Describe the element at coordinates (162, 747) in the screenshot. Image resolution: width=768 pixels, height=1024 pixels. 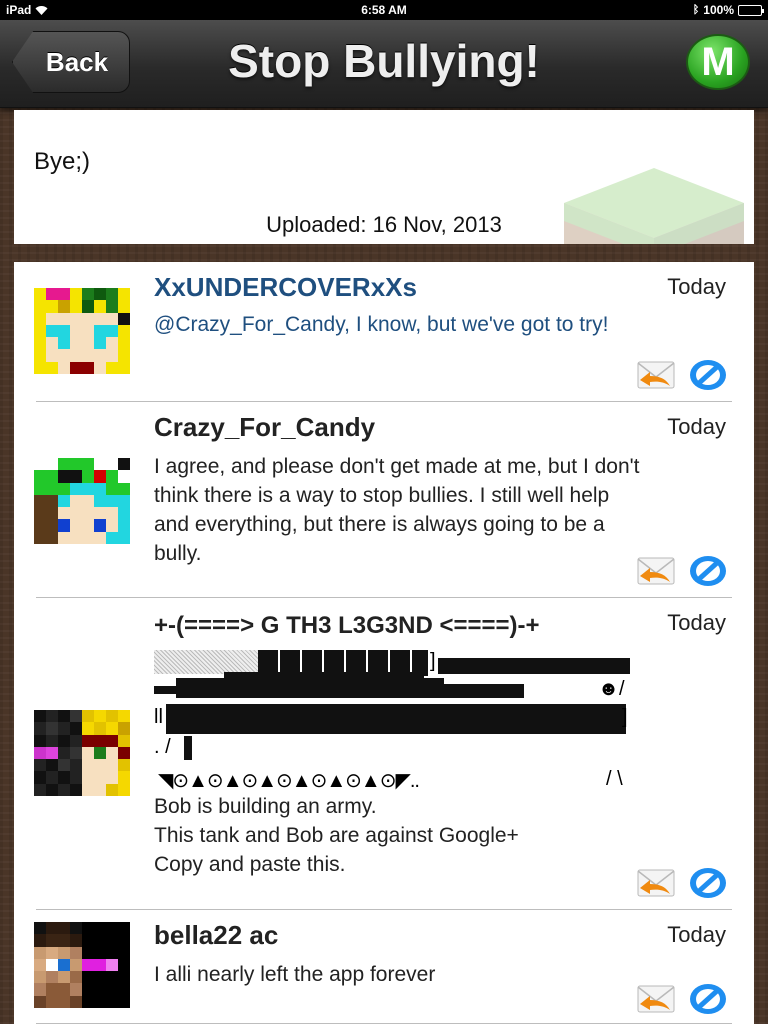
I see `tank-row-5: . /` at that location.